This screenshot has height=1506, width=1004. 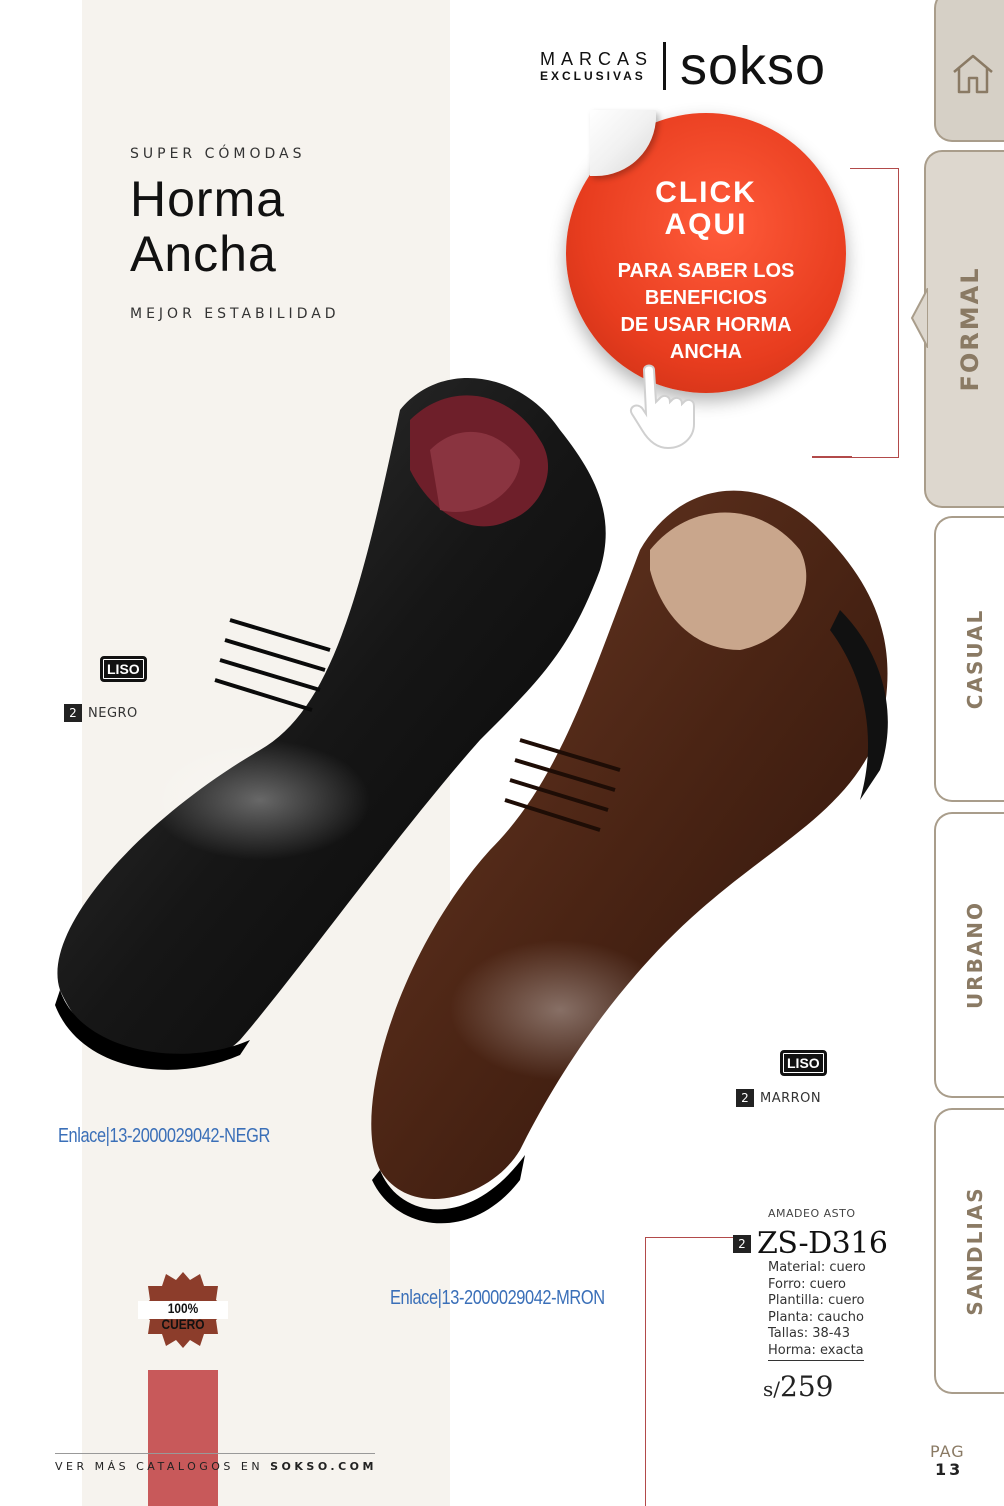 I want to click on product-brand: AMADEO ASTO, so click(x=812, y=1213).